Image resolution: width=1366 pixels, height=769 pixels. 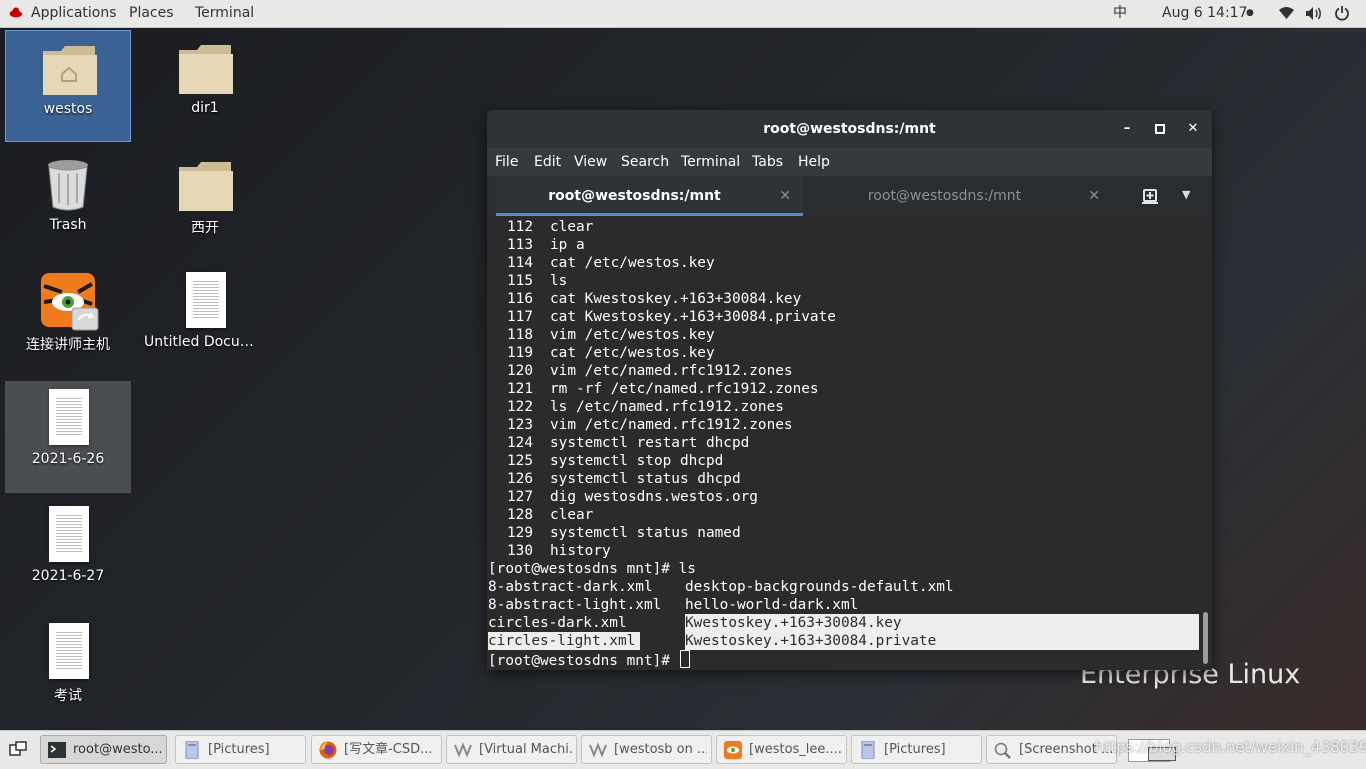 What do you see at coordinates (463, 750) in the screenshot?
I see `virt-manager-icon` at bounding box center [463, 750].